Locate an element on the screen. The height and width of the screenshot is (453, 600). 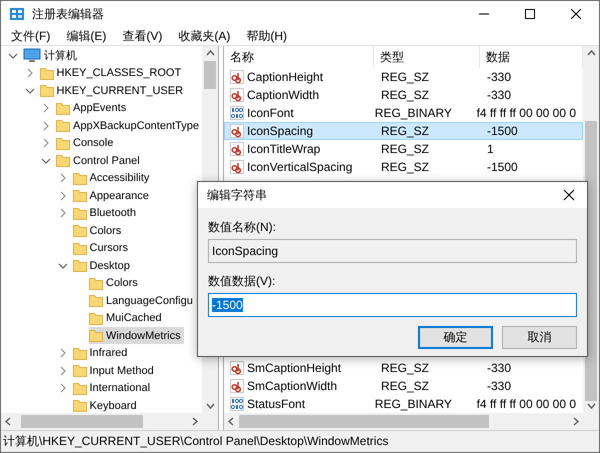
value-name: IconTitleWrap is located at coordinates (283, 149).